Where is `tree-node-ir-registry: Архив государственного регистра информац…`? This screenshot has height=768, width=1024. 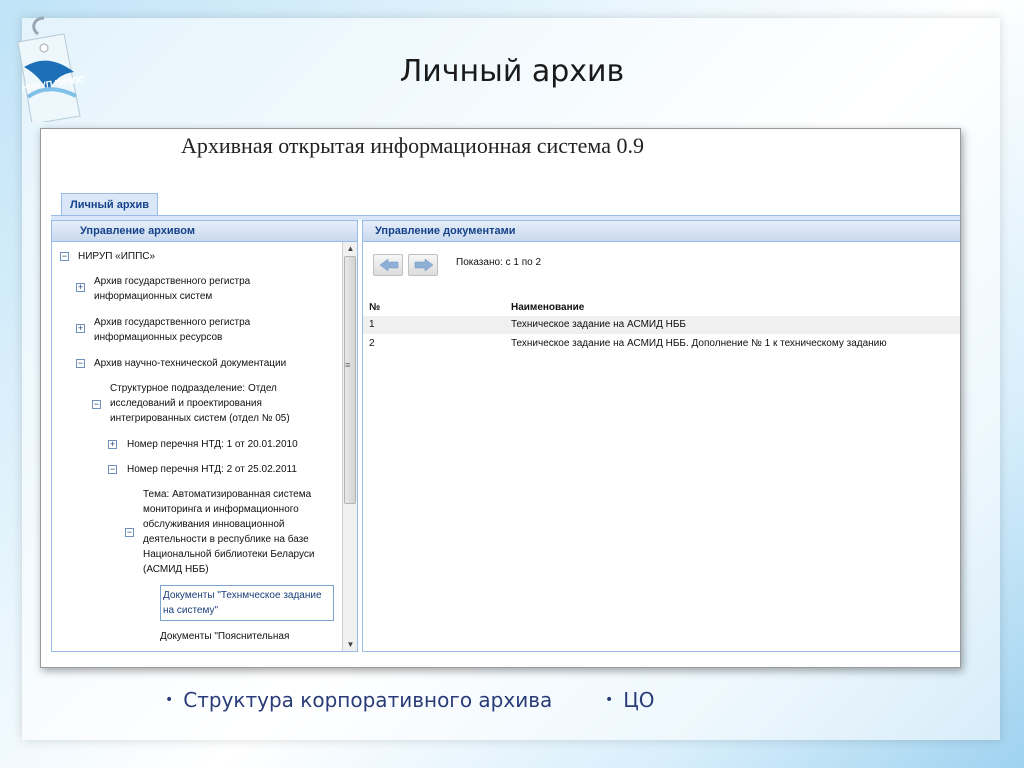 tree-node-ir-registry: Архив государственного регистра информац… is located at coordinates (194, 330).